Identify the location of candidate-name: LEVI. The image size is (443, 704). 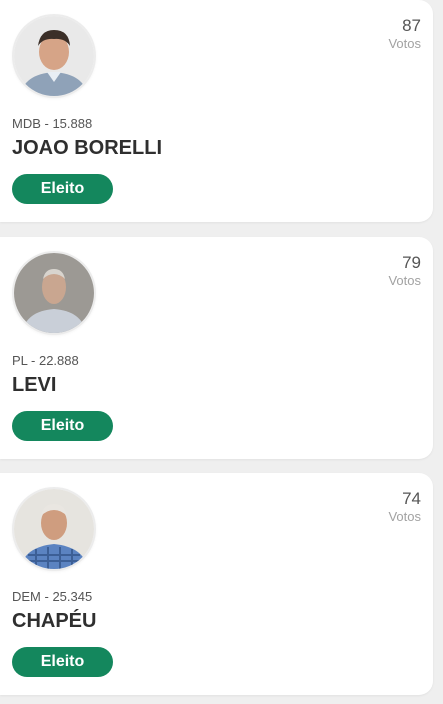
(34, 385).